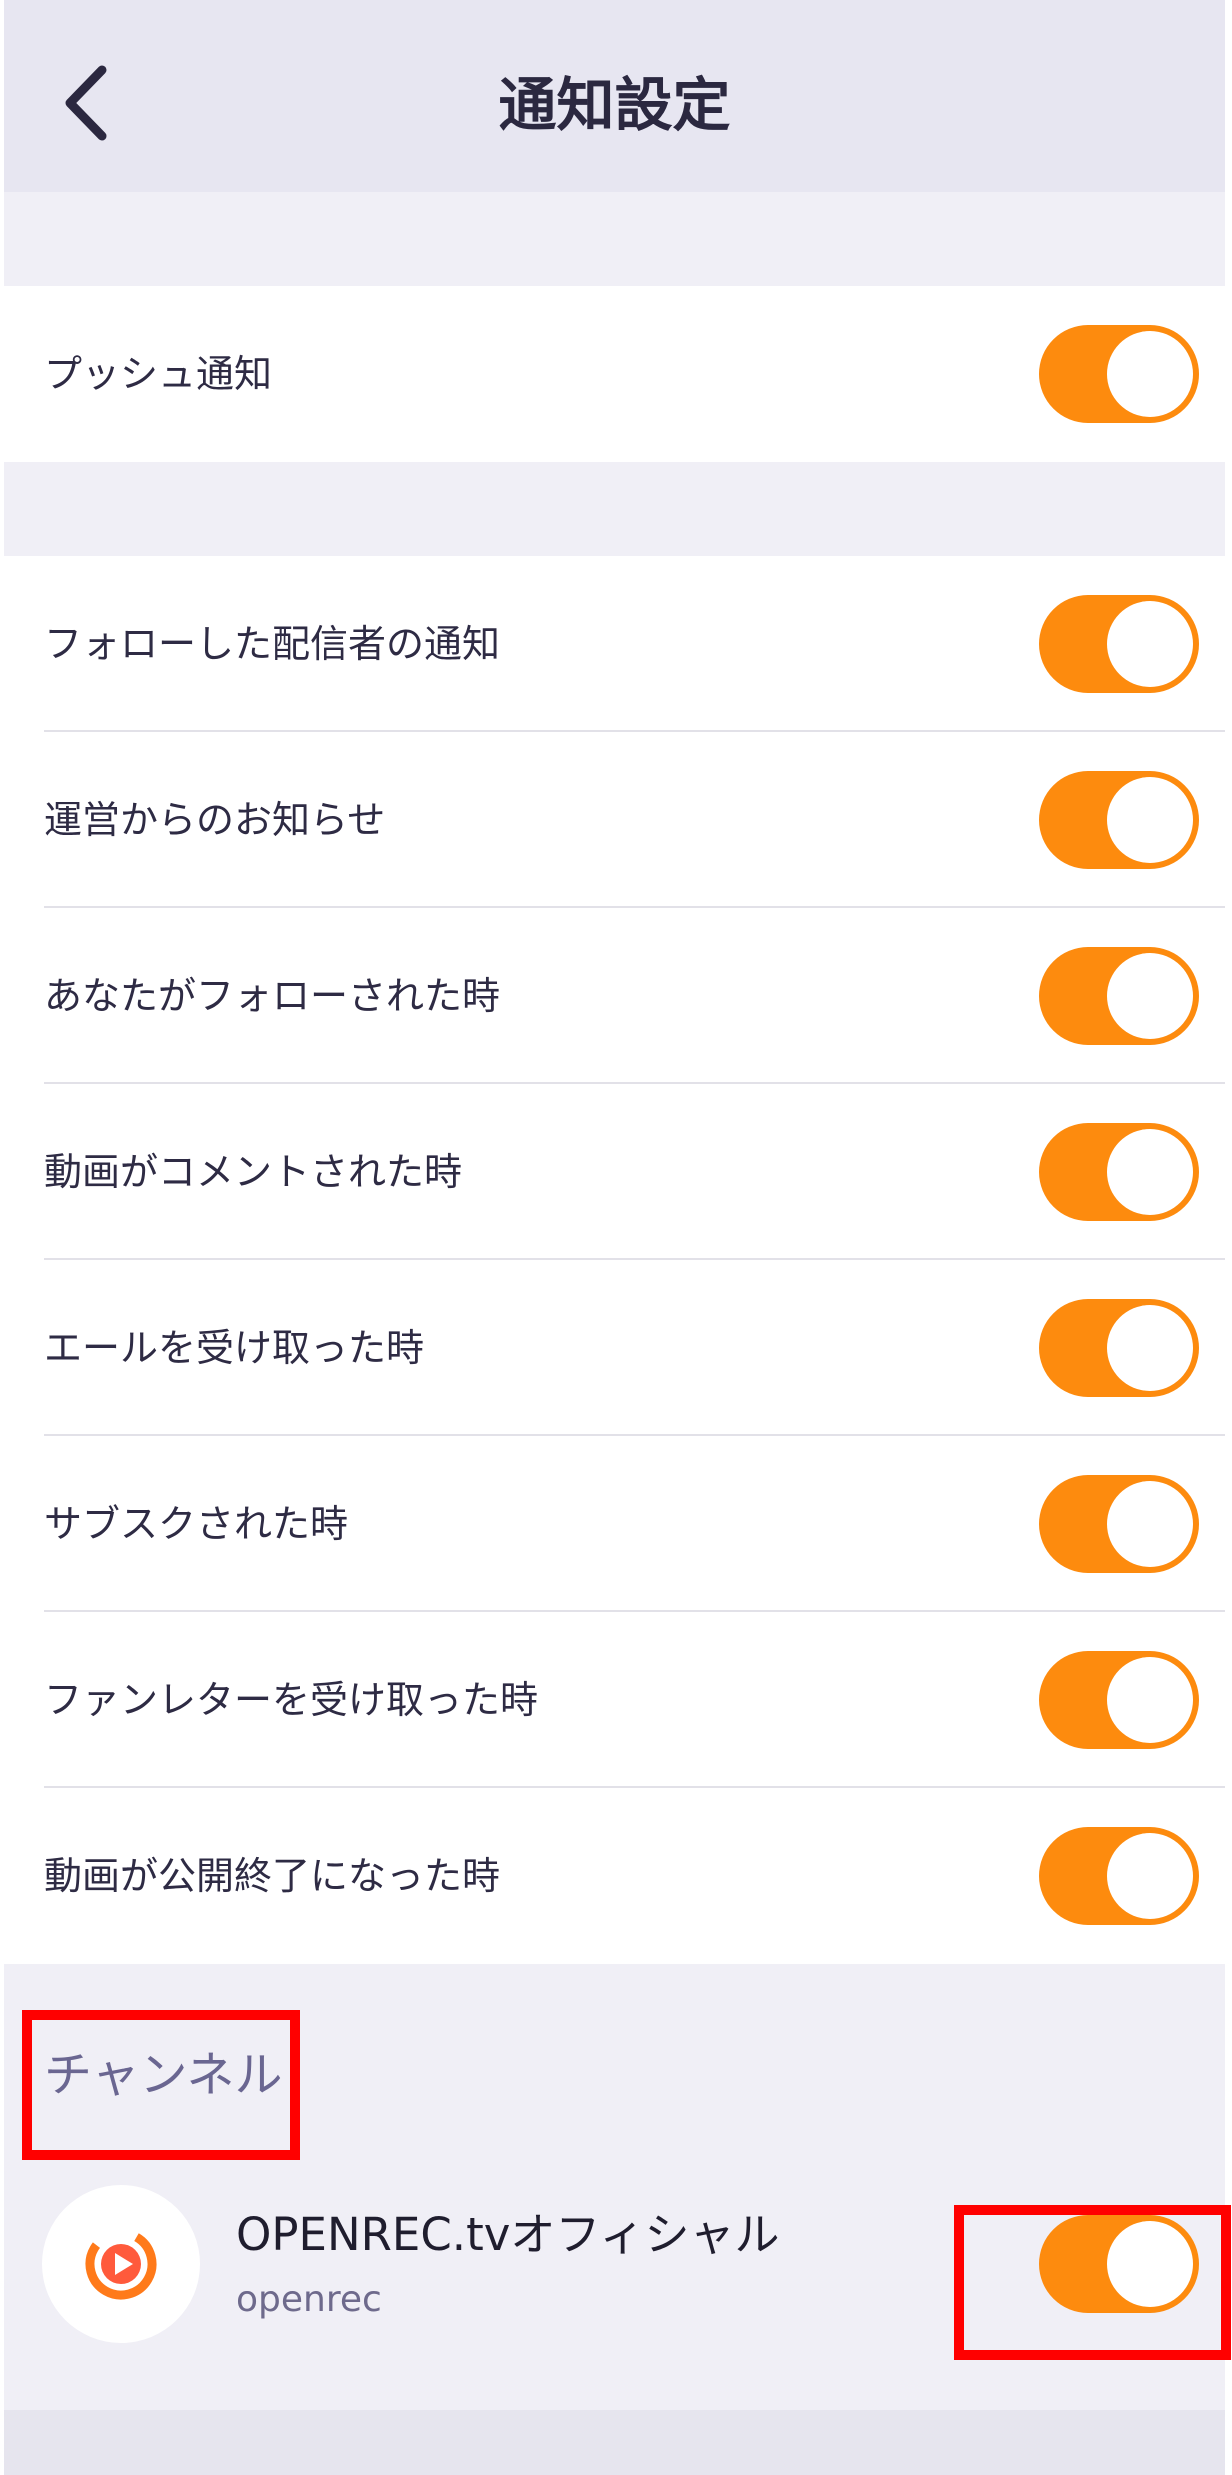 The width and height of the screenshot is (1232, 2475). I want to click on setting-row: エールを受け取った時, so click(614, 1348).